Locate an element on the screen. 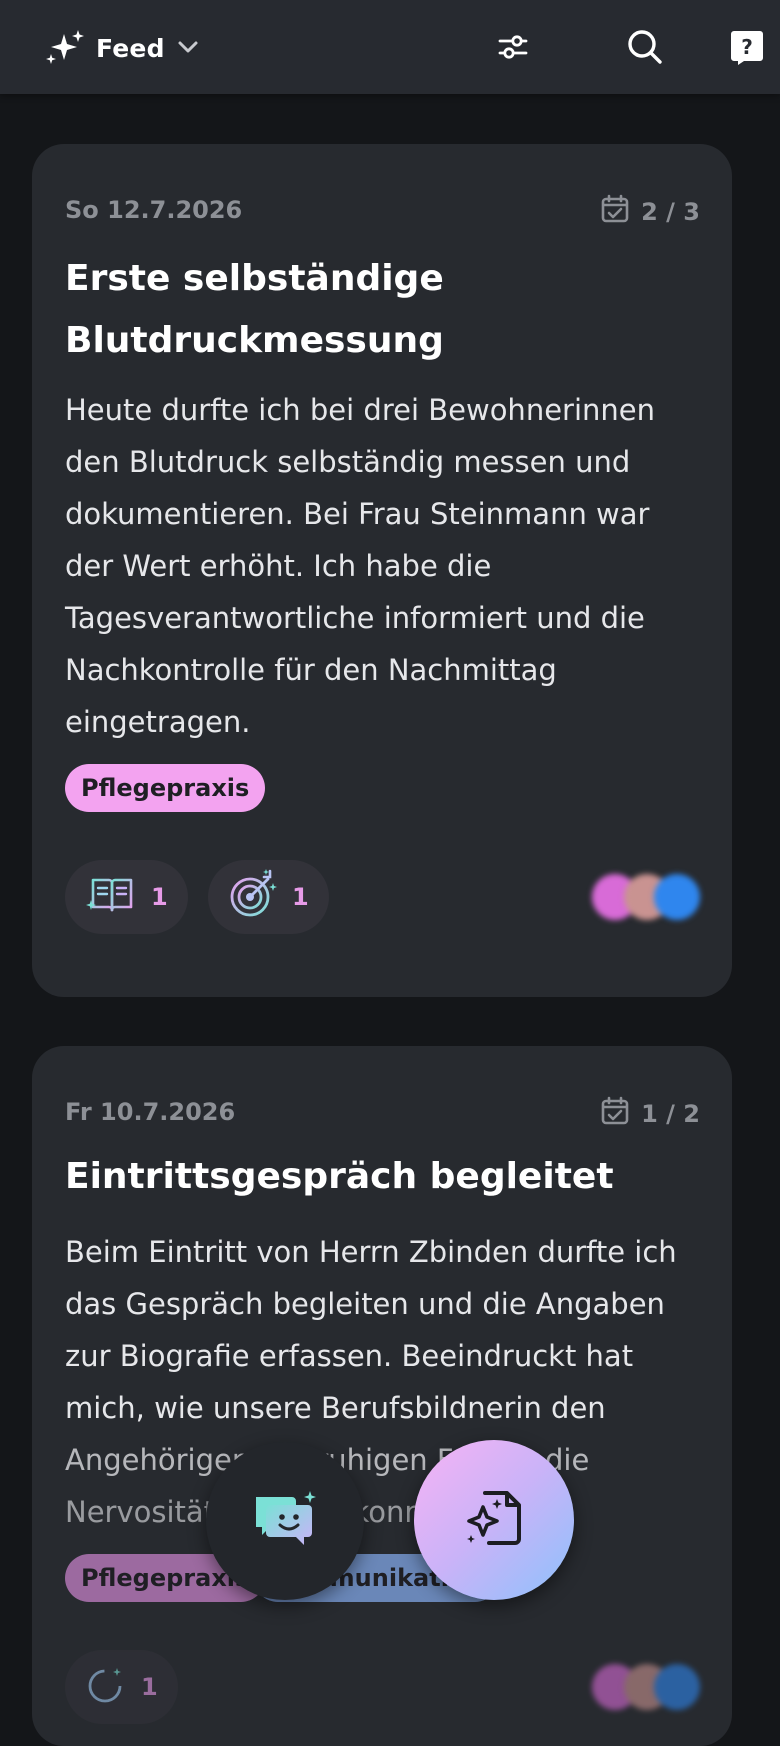 The width and height of the screenshot is (780, 1746). entry-progress: 2 / 3 is located at coordinates (650, 212).